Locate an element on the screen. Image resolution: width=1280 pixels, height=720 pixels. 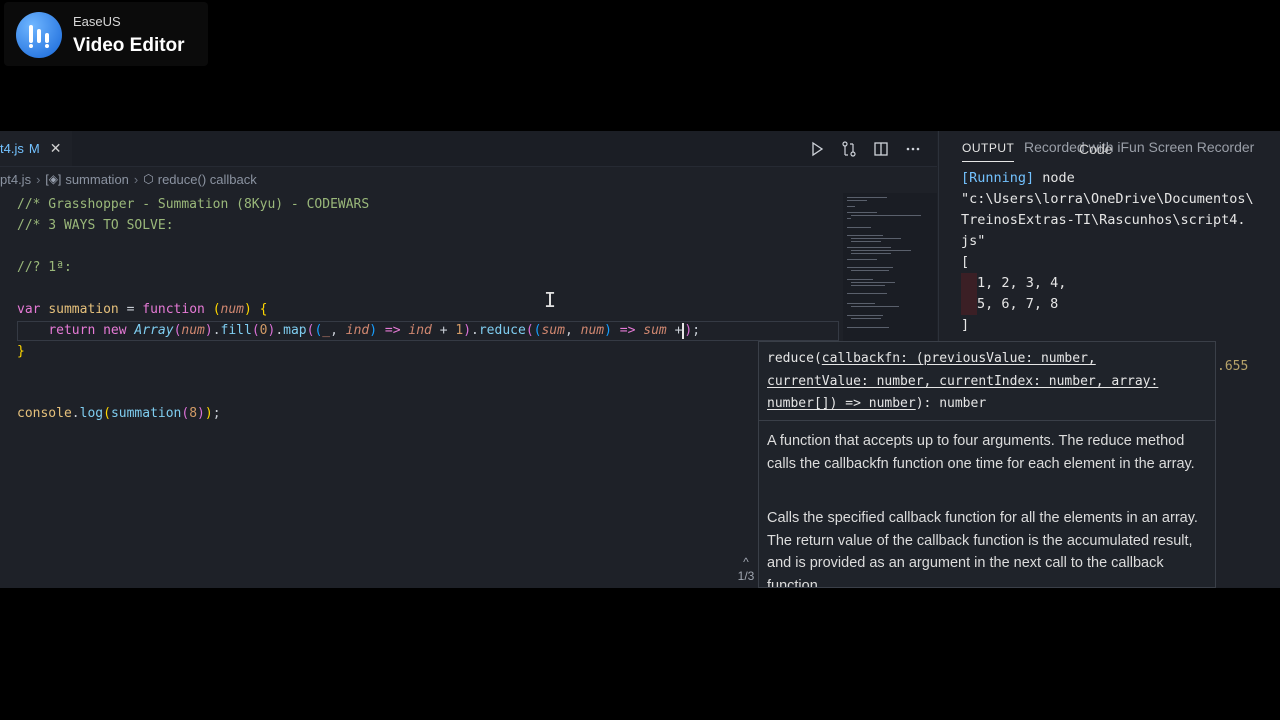
minimap is located at coordinates (890, 268).